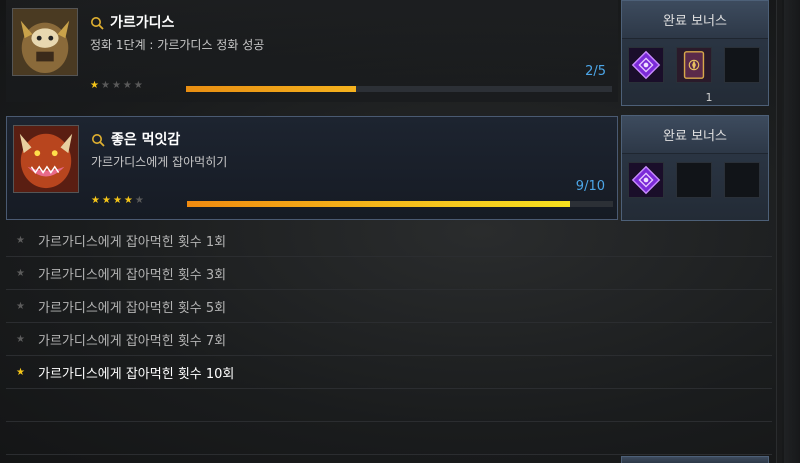 The width and height of the screenshot is (800, 463). I want to click on step-label: 가르가디스에게 잡아먹힌 횟수 1회, so click(132, 242).